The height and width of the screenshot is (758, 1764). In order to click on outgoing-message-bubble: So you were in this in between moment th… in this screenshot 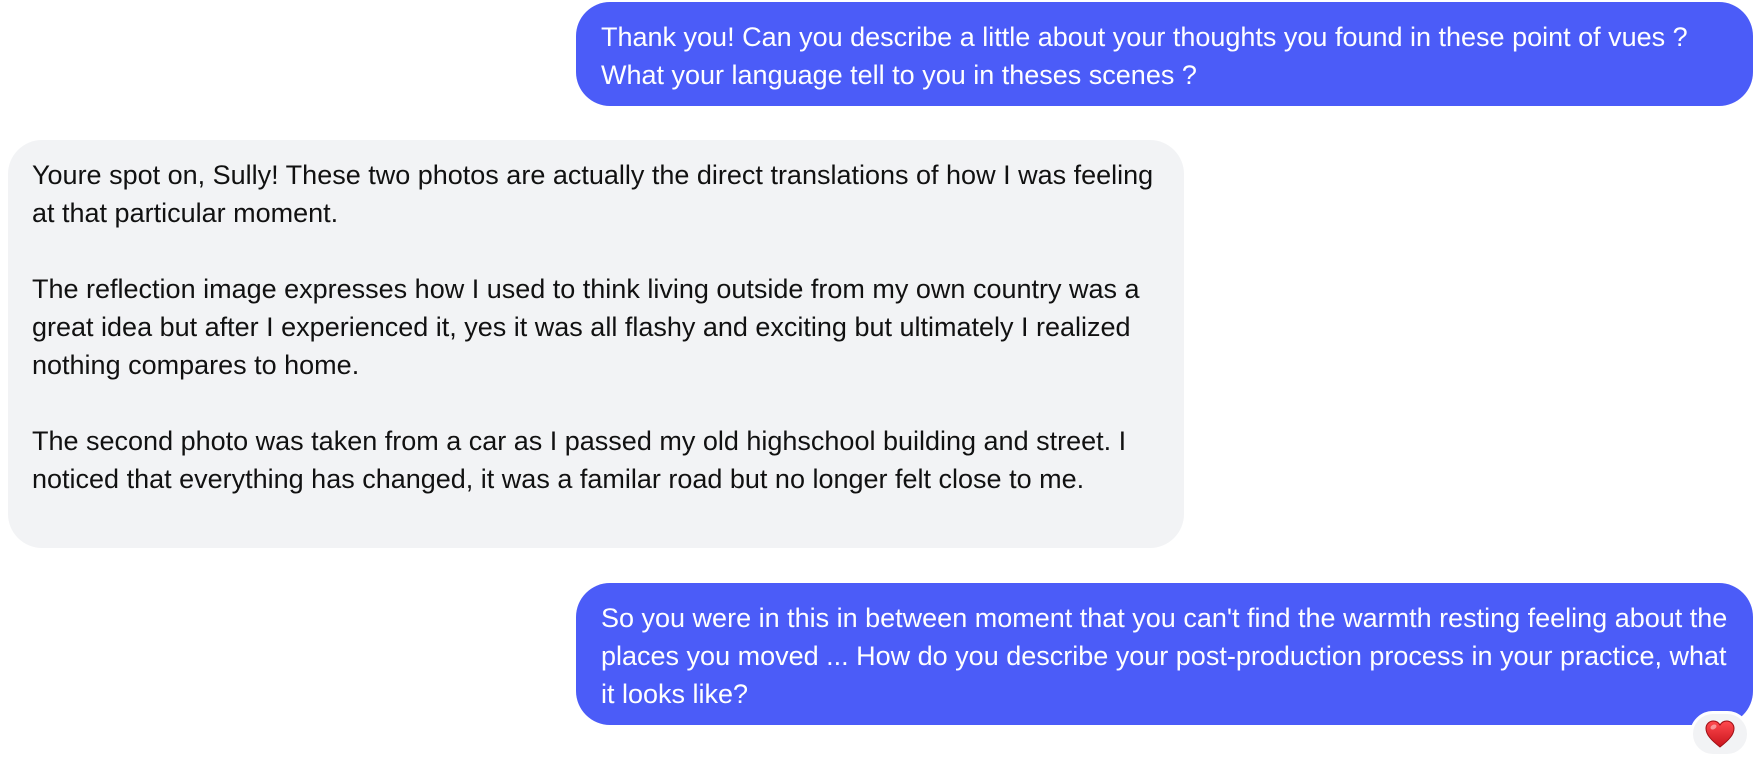, I will do `click(1164, 654)`.